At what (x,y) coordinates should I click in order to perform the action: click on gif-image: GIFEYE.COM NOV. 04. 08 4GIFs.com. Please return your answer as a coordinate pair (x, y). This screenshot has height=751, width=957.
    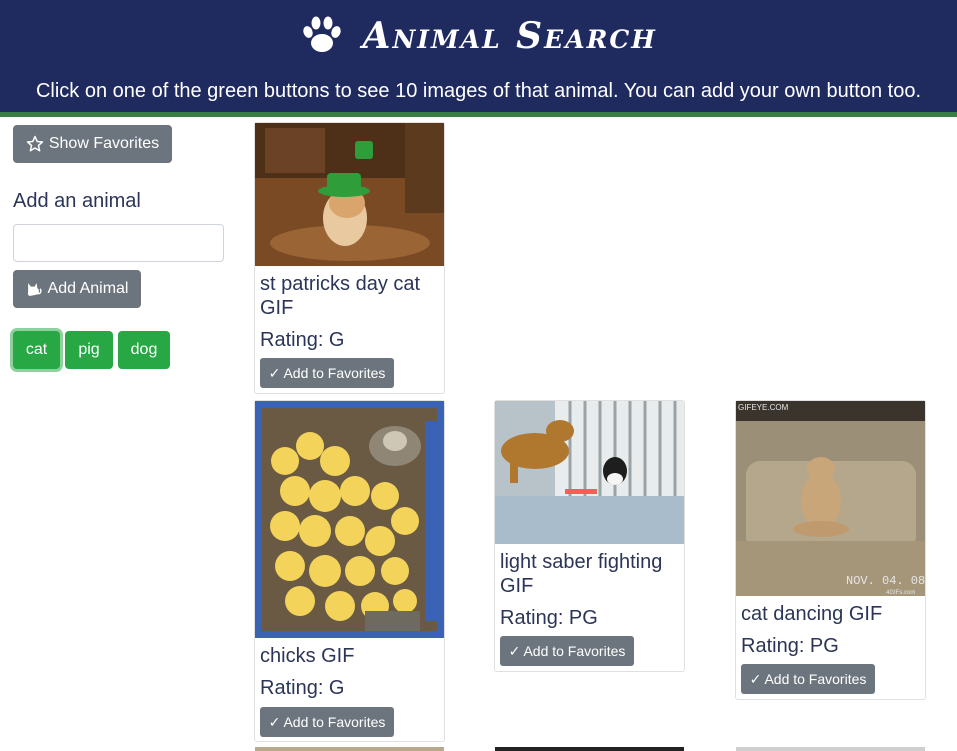
    Looking at the image, I should click on (830, 498).